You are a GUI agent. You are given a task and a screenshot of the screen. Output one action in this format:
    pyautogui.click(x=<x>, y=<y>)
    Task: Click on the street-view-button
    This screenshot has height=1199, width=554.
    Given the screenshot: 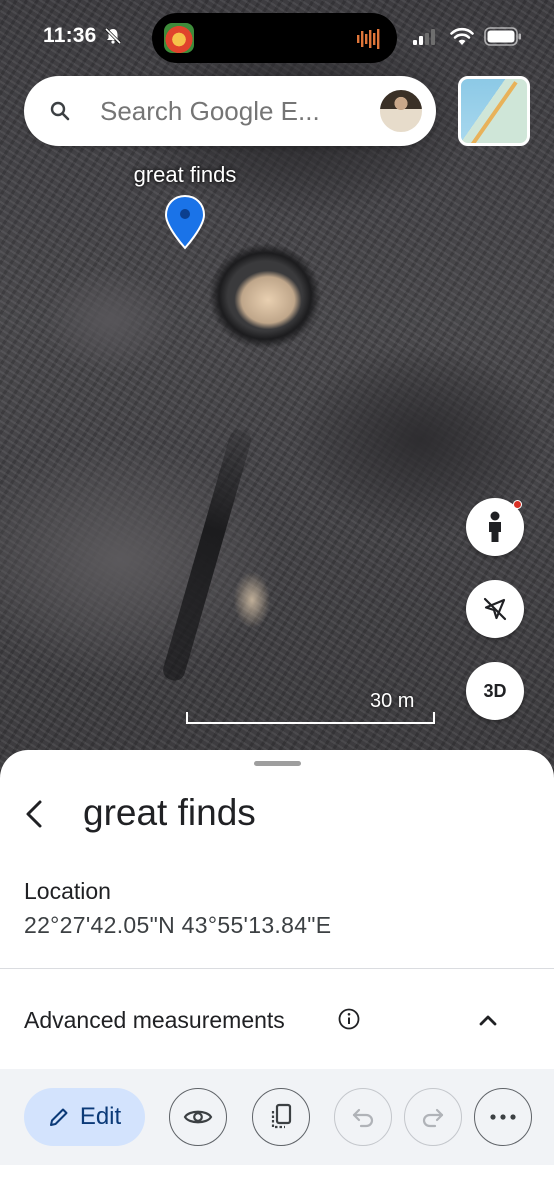 What is the action you would take?
    pyautogui.click(x=495, y=527)
    